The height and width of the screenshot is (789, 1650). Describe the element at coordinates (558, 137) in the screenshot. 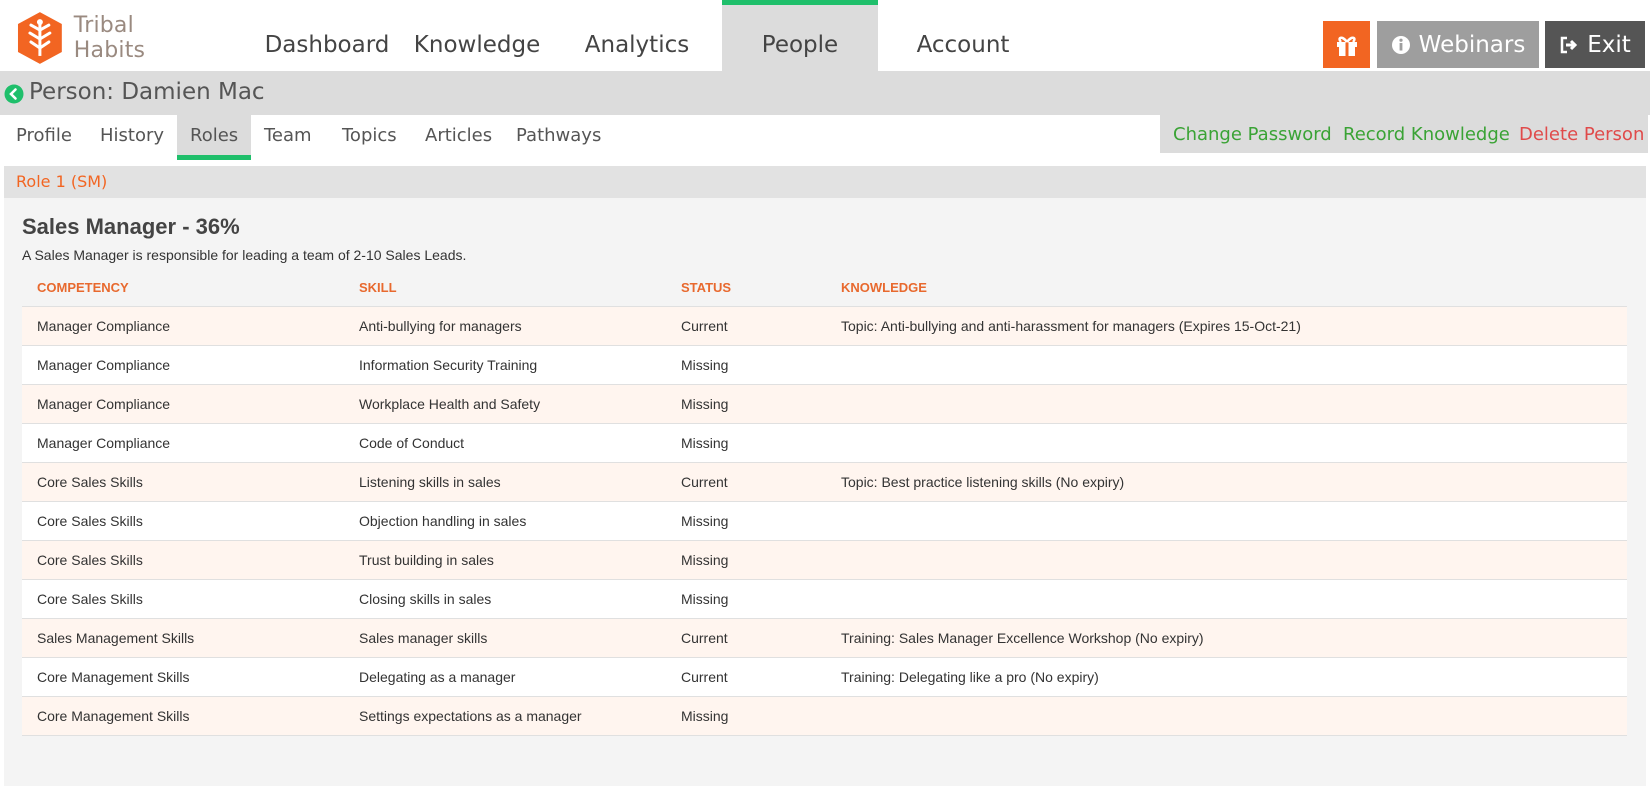

I see `tab-pathways: Pathways` at that location.